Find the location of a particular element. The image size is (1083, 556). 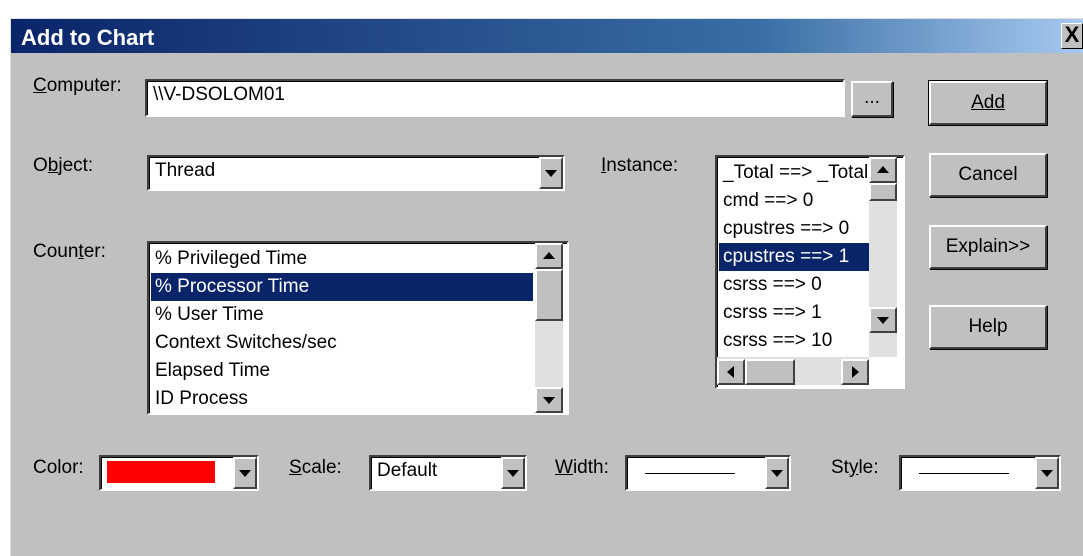

object-label: Object: is located at coordinates (63, 165).